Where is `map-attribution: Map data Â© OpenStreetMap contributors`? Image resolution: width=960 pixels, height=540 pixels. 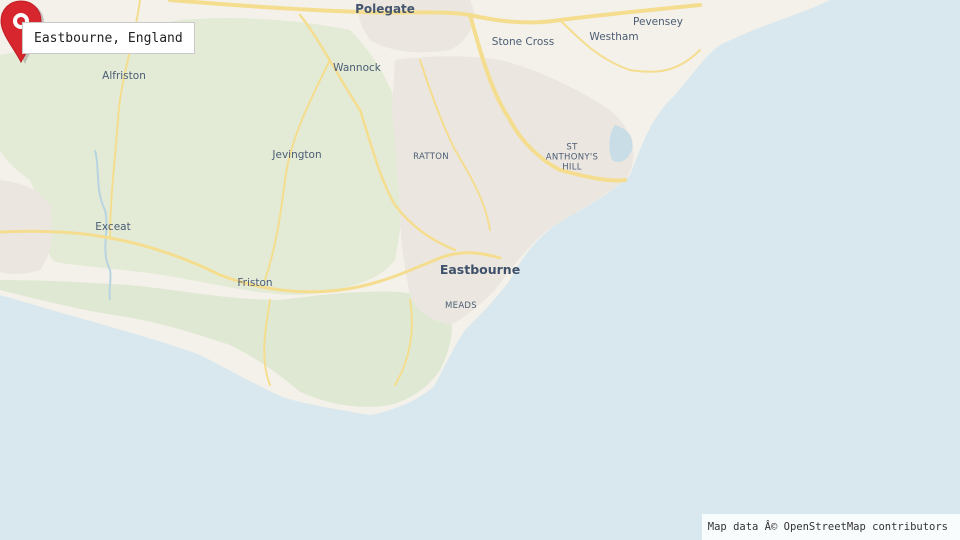 map-attribution: Map data Â© OpenStreetMap contributors is located at coordinates (830, 527).